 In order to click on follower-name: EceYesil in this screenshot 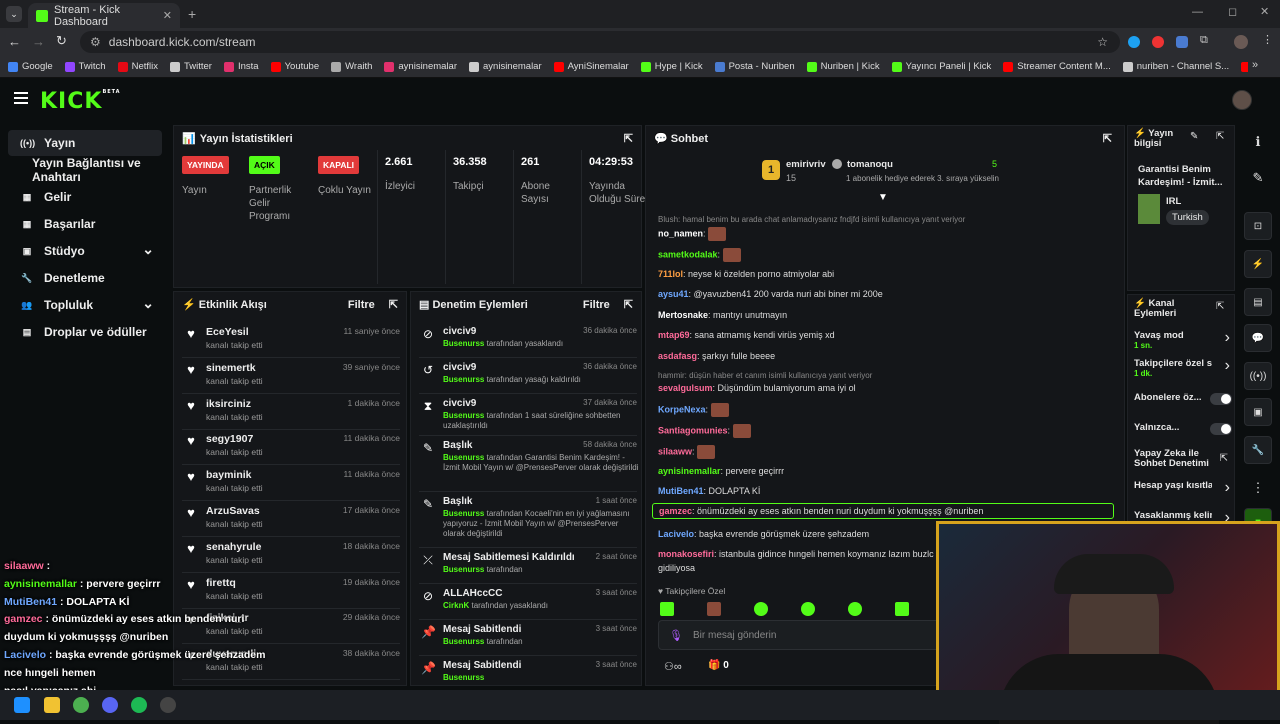, I will do `click(227, 332)`.